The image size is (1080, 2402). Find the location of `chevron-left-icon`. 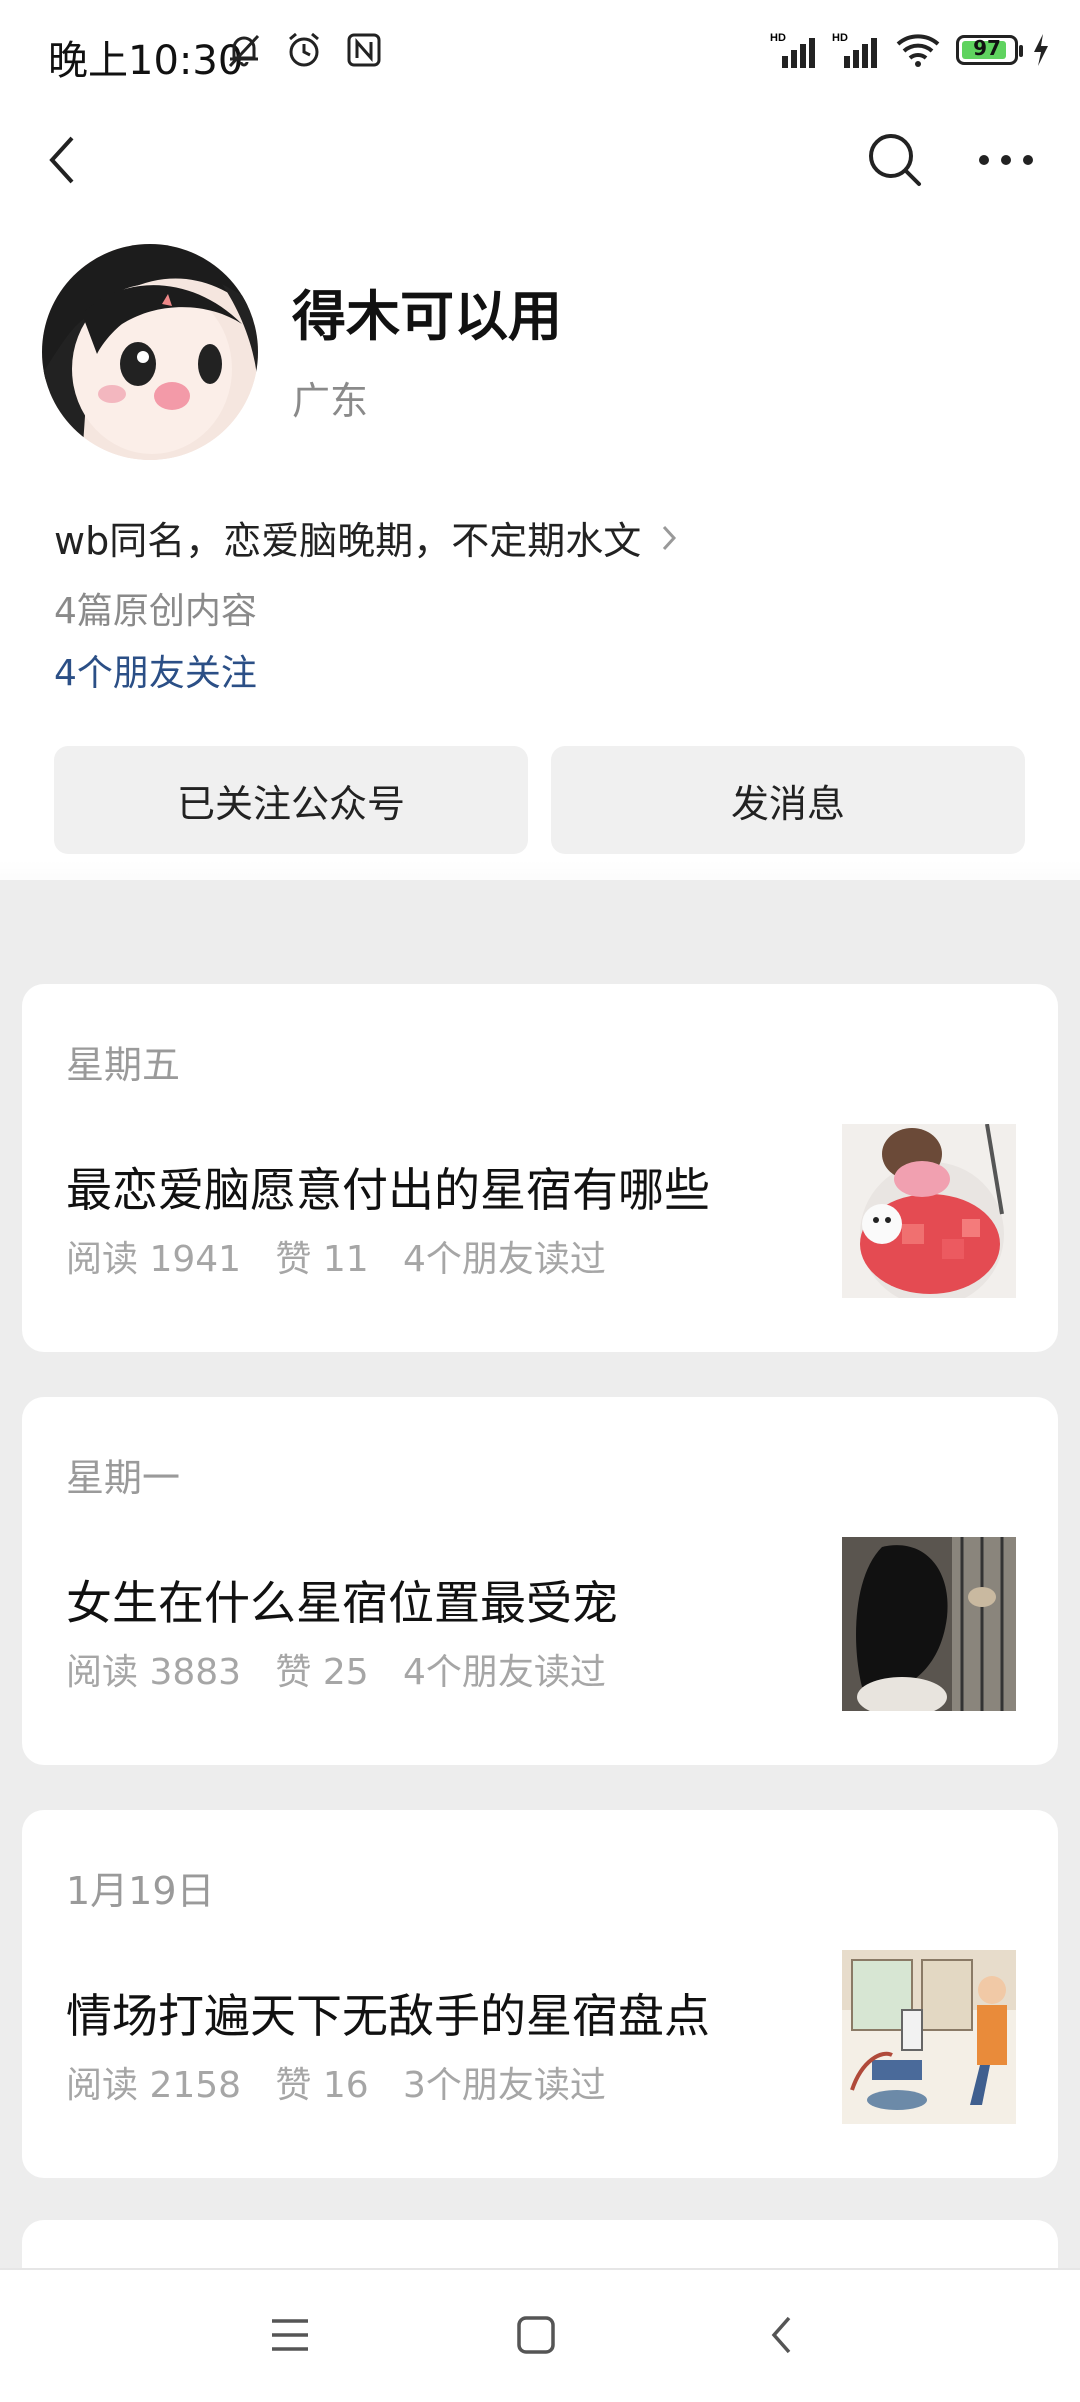

chevron-left-icon is located at coordinates (61, 160).